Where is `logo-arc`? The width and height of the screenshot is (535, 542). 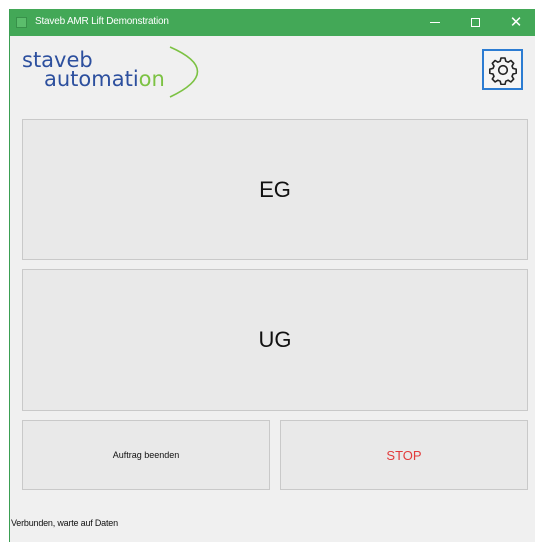 logo-arc is located at coordinates (184, 72).